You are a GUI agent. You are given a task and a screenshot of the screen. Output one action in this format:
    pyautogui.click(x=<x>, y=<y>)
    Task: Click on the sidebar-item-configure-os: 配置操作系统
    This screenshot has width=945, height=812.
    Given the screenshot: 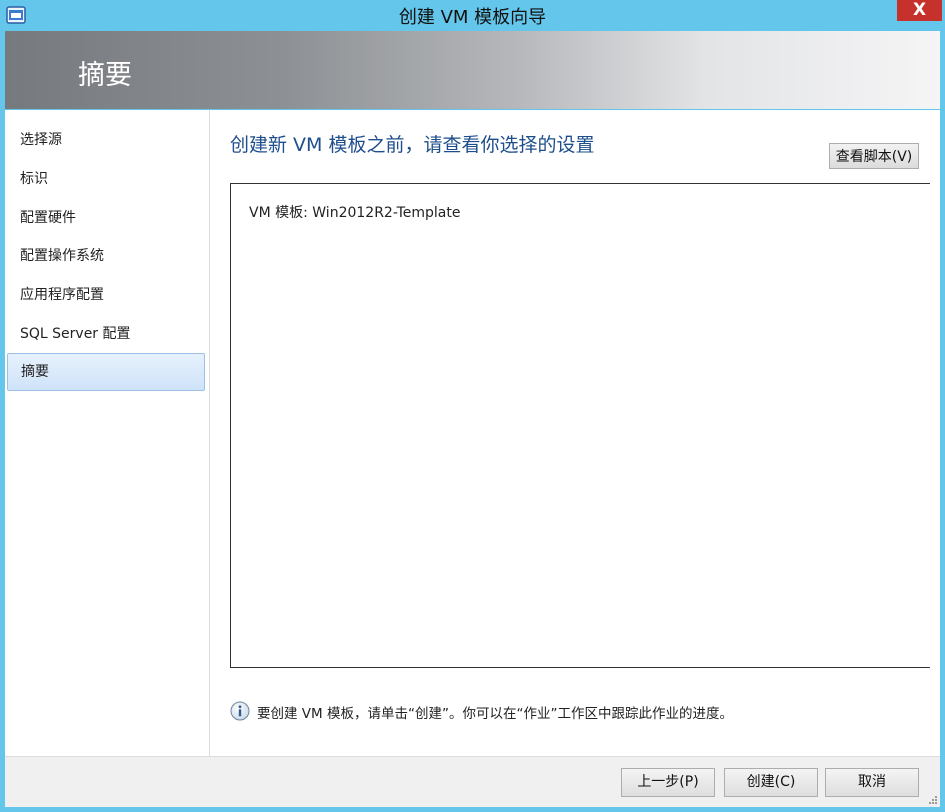 What is the action you would take?
    pyautogui.click(x=106, y=256)
    